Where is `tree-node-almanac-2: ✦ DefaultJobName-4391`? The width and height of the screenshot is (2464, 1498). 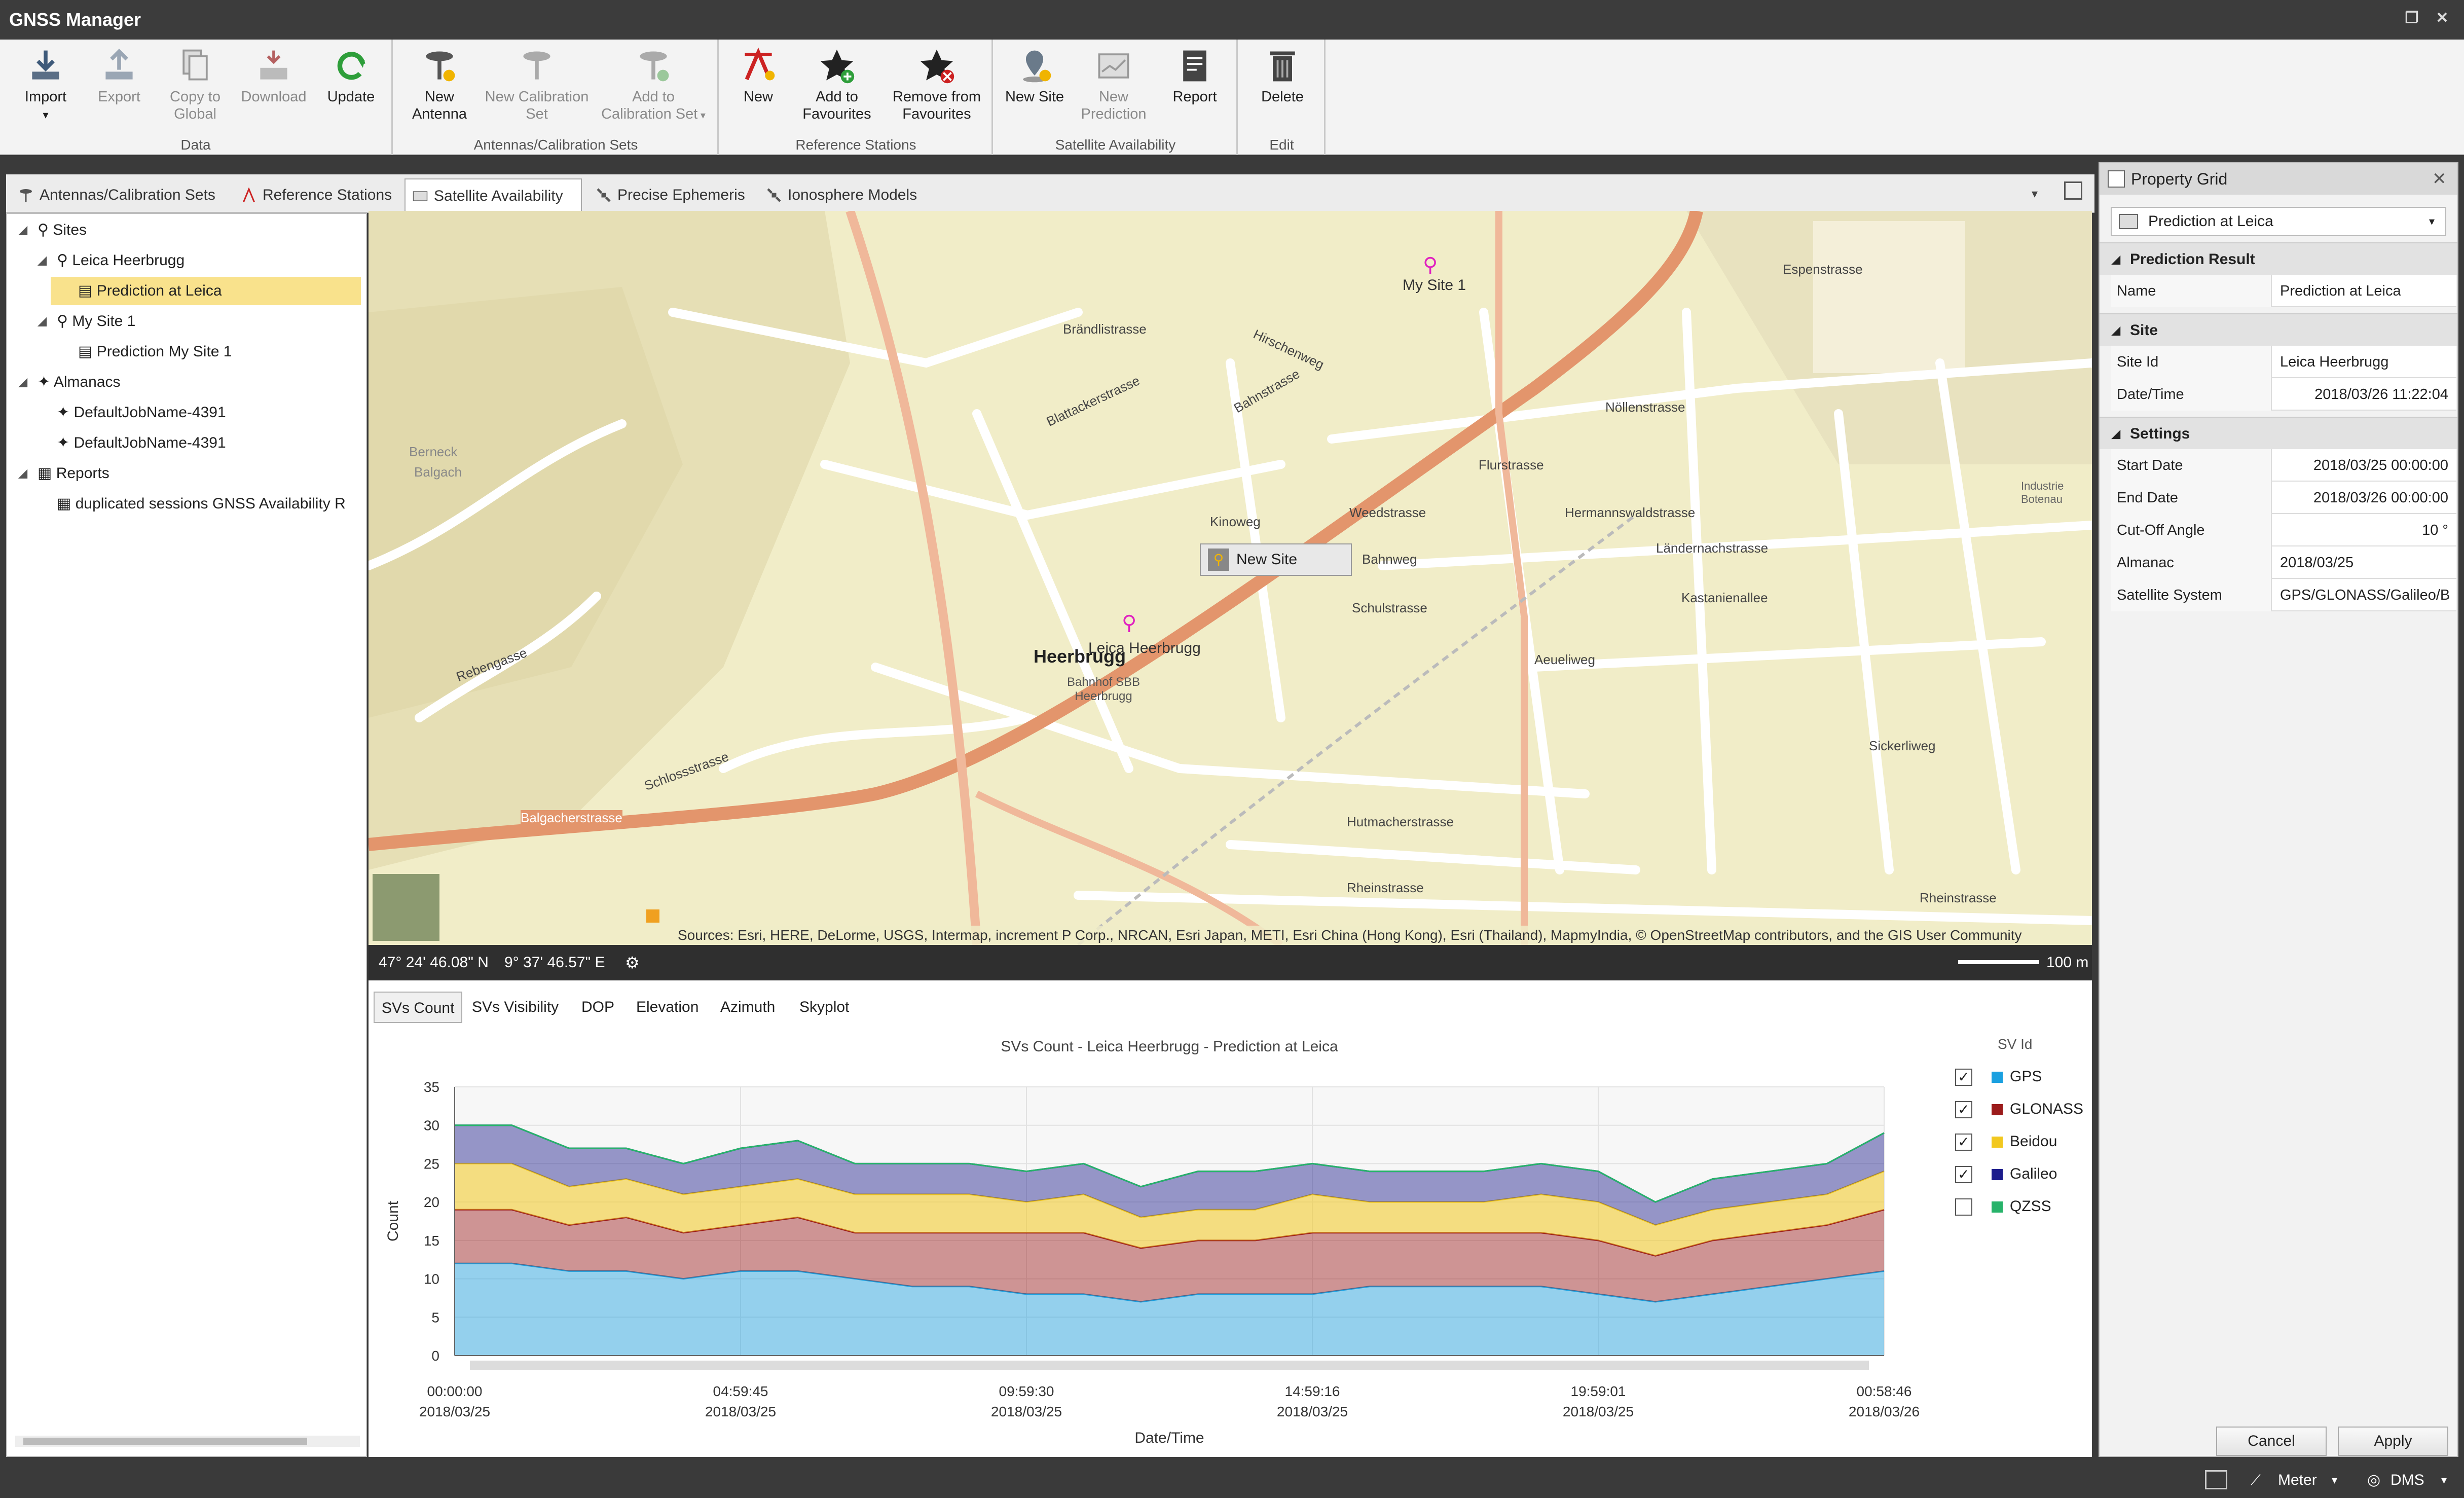 tree-node-almanac-2: ✦ DefaultJobName-4391 is located at coordinates (130, 443).